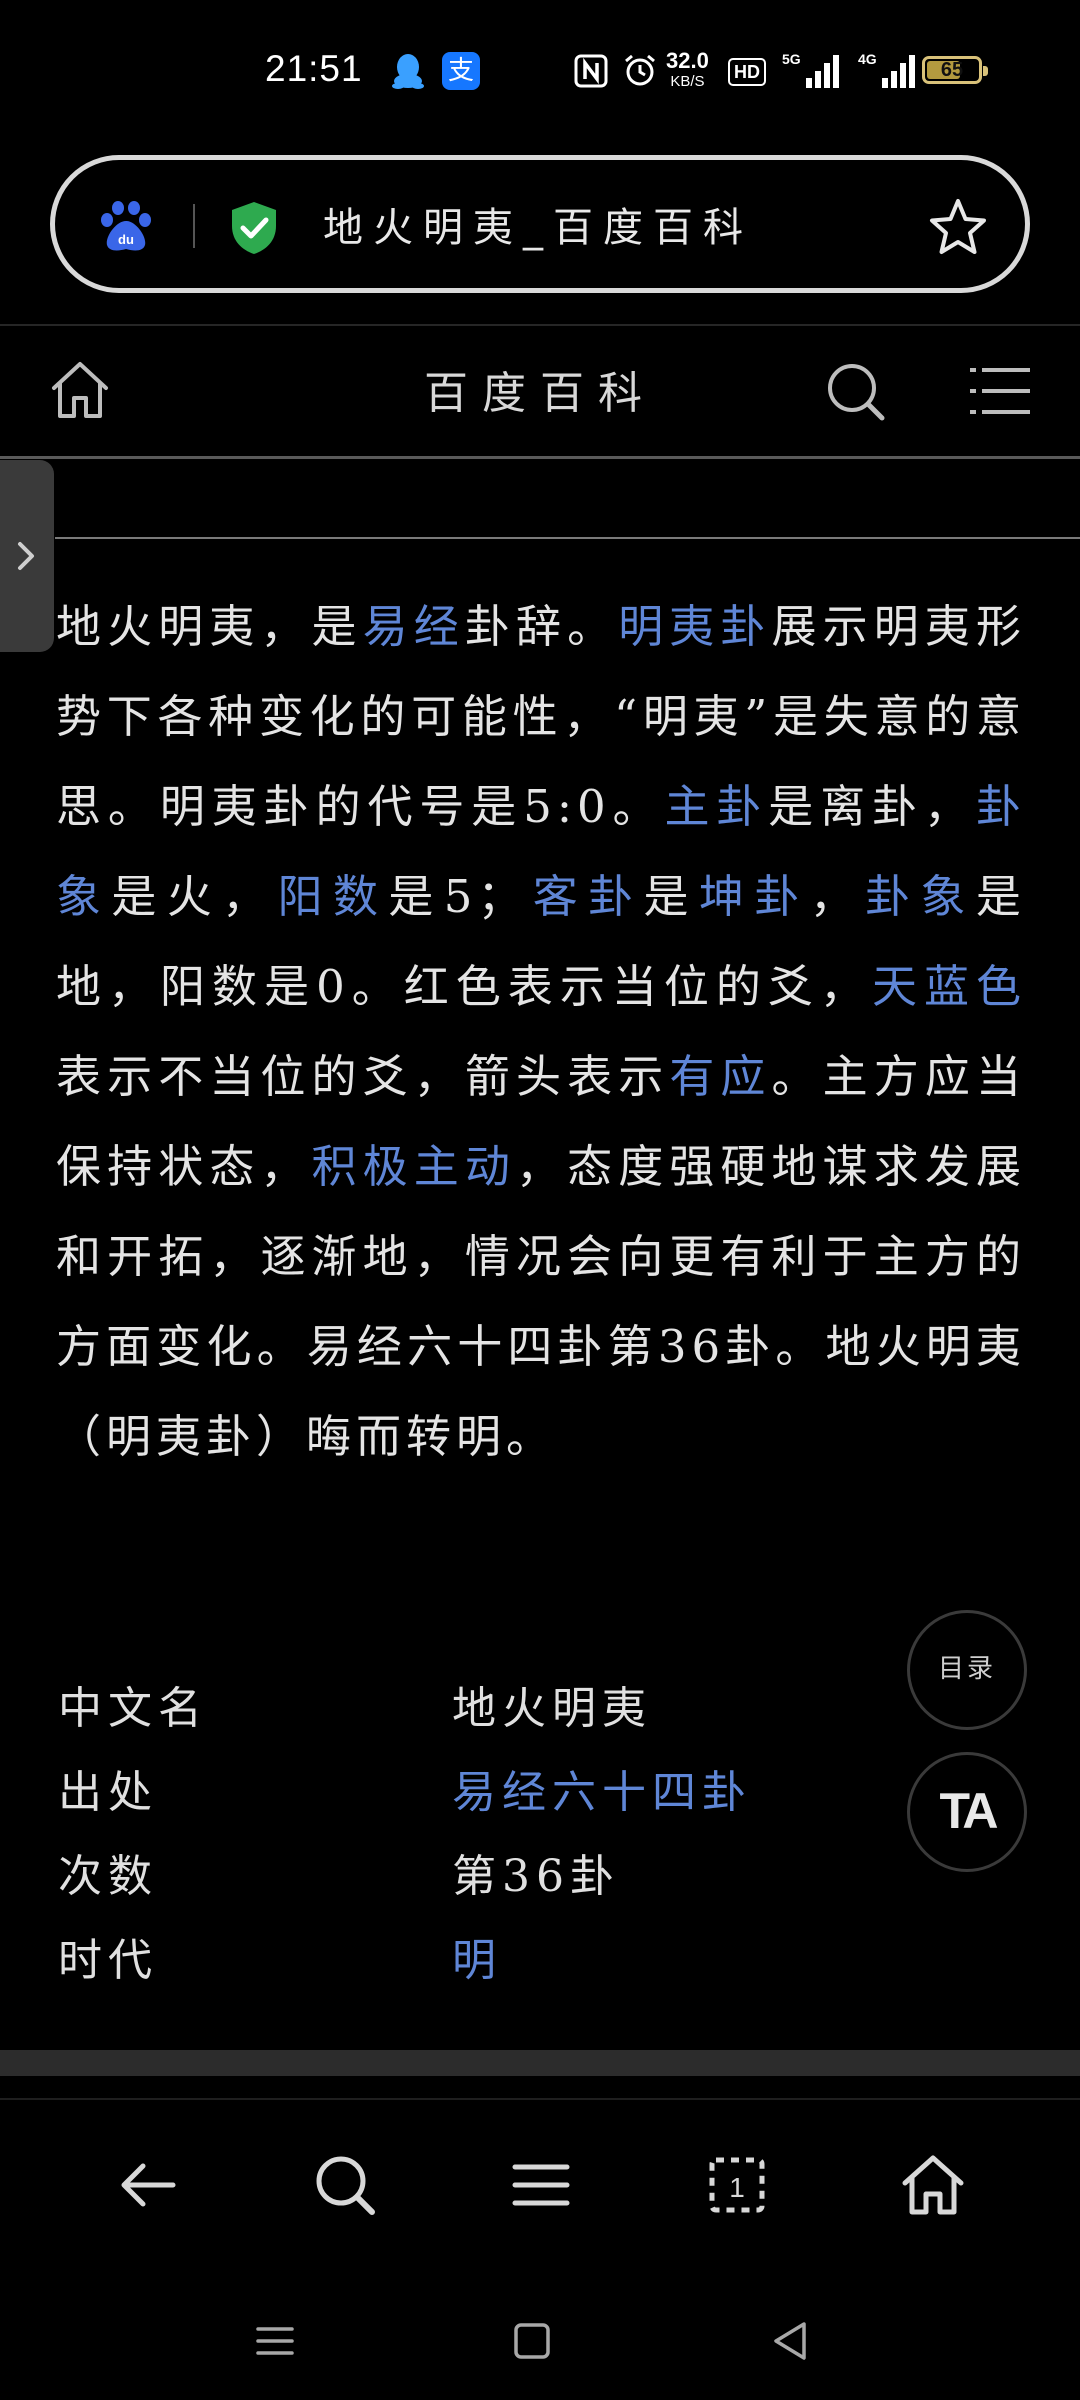 This screenshot has width=1080, height=2400. I want to click on svg-text: 1, so click(737, 2187).